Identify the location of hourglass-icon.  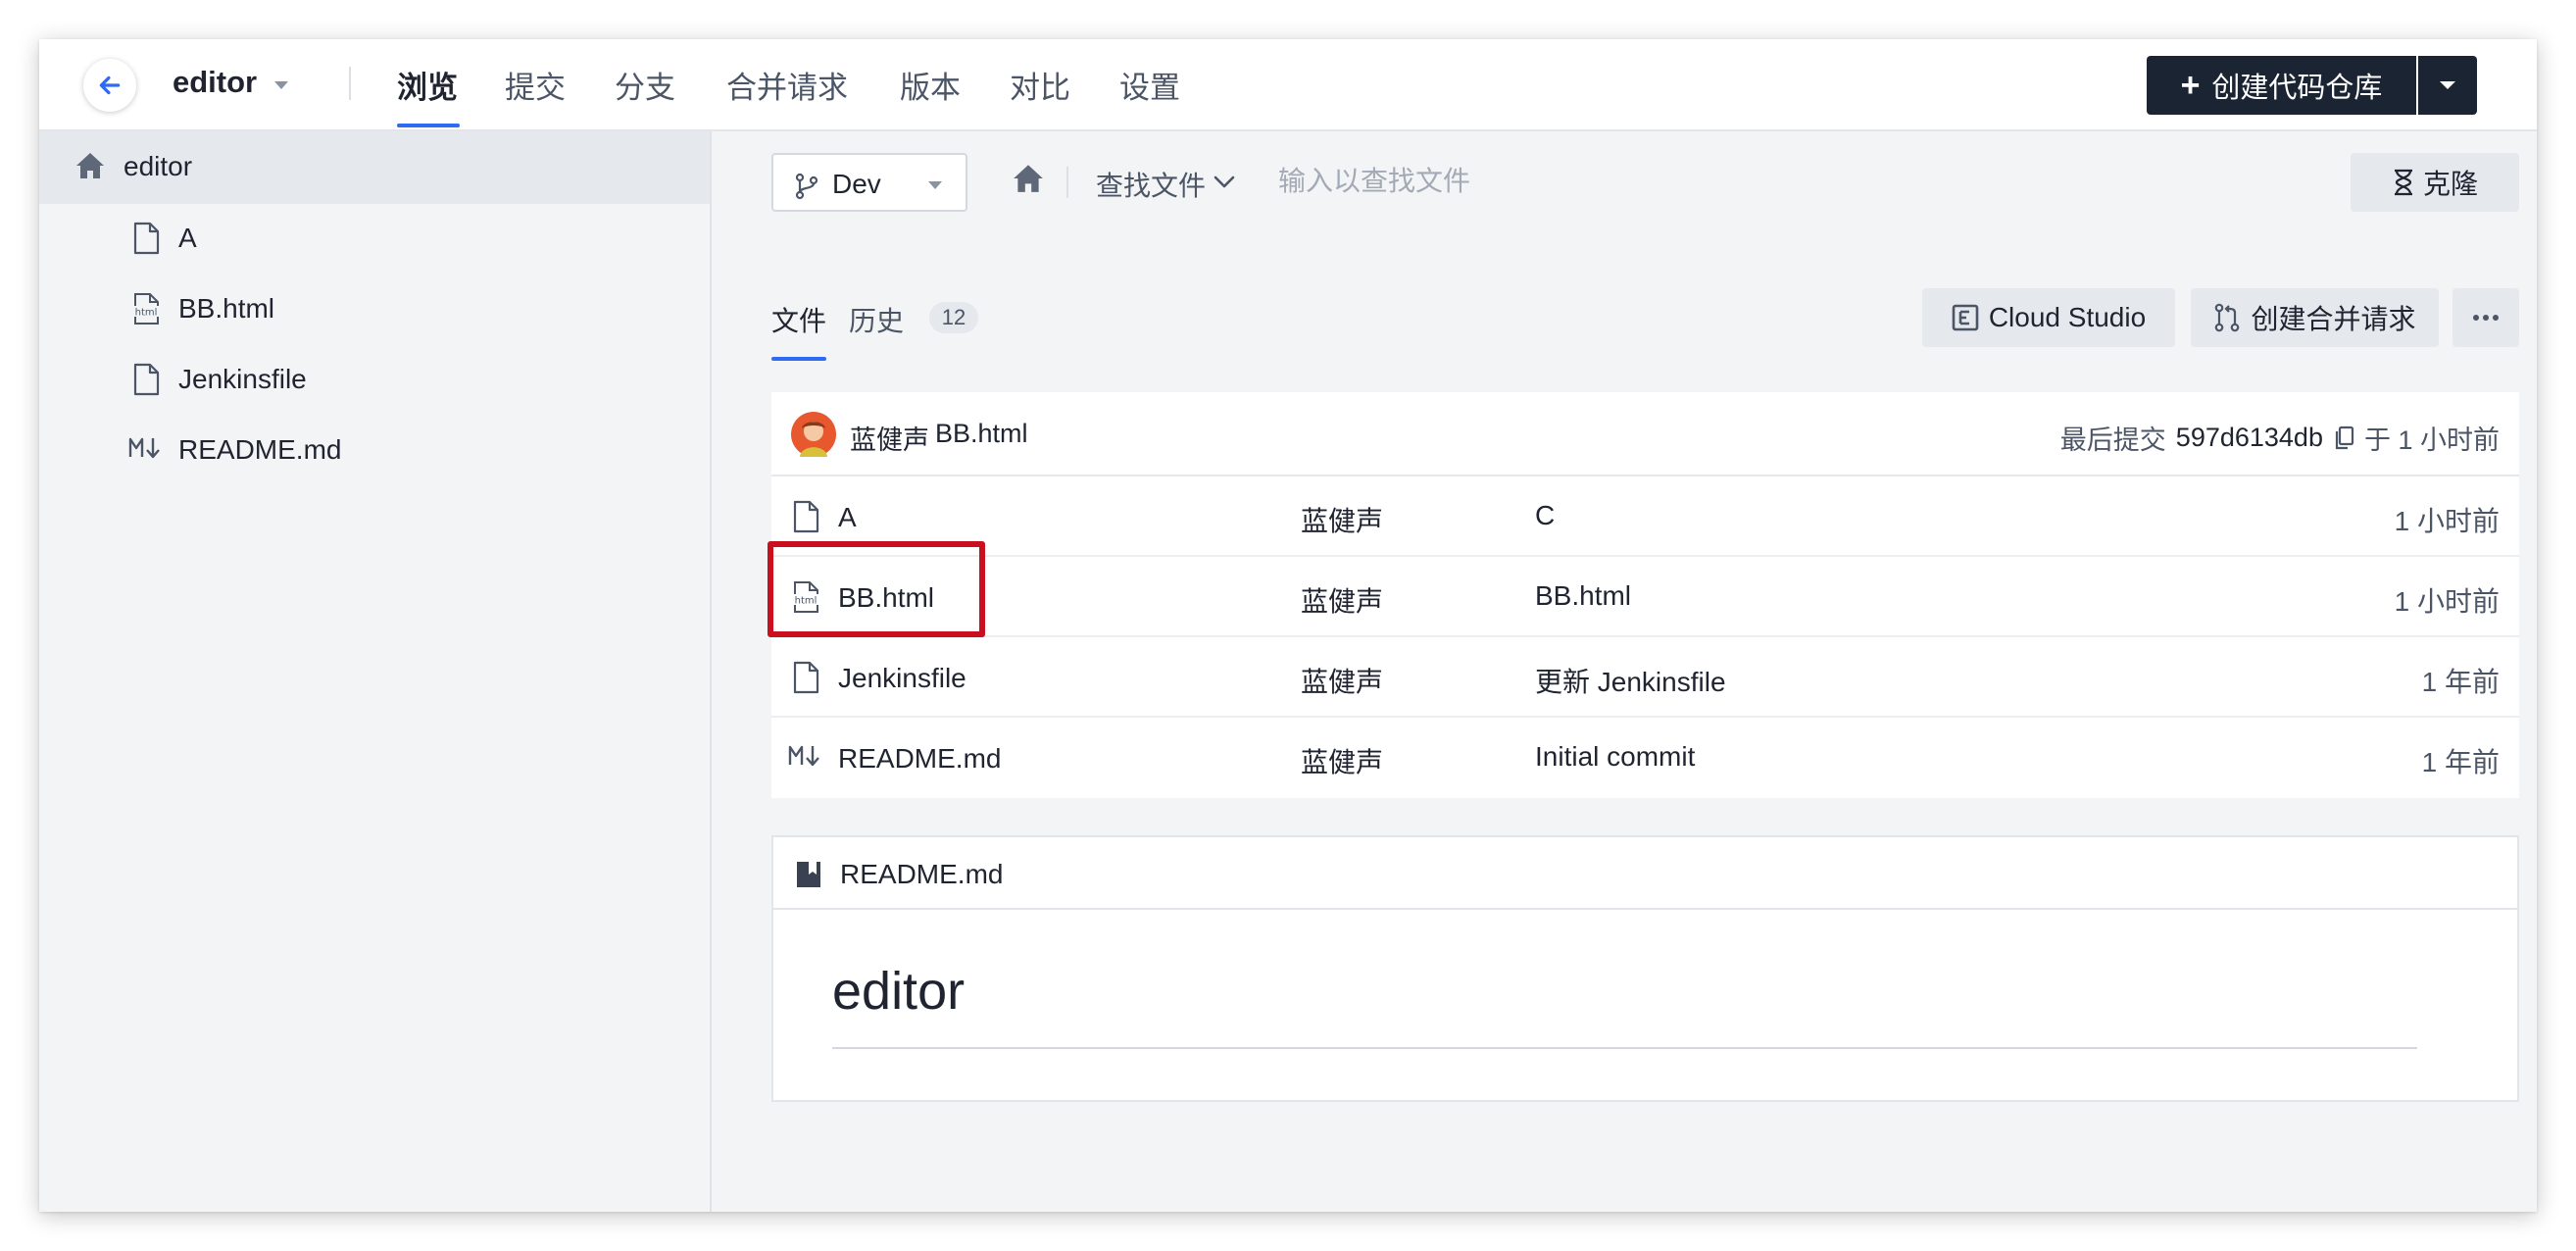
(2403, 182).